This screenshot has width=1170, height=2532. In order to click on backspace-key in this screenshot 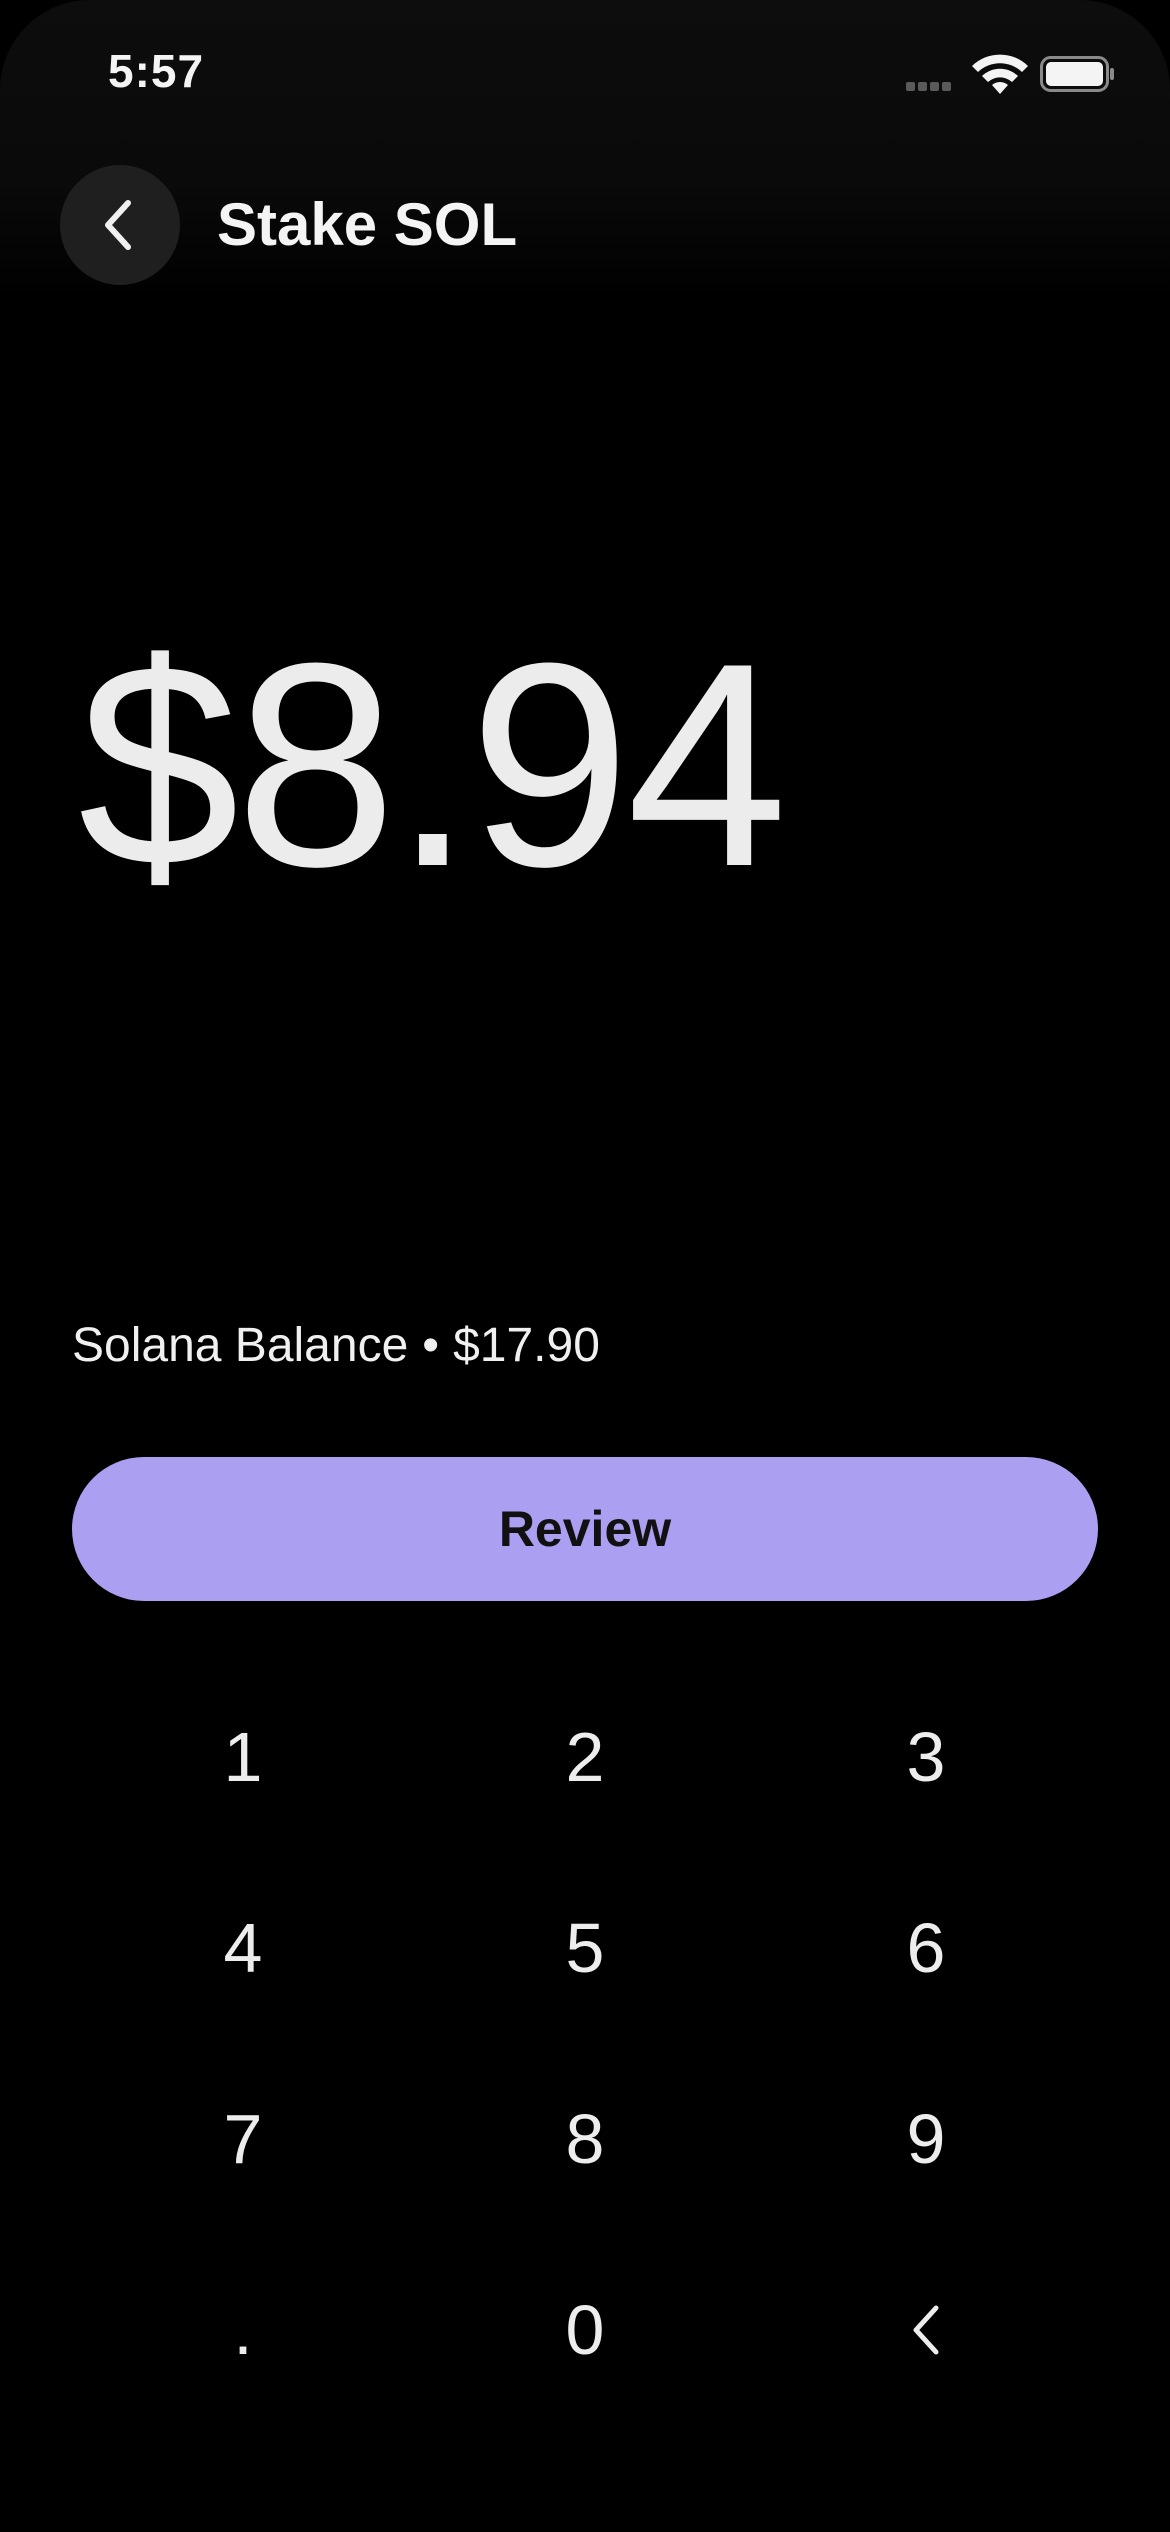, I will do `click(926, 2330)`.